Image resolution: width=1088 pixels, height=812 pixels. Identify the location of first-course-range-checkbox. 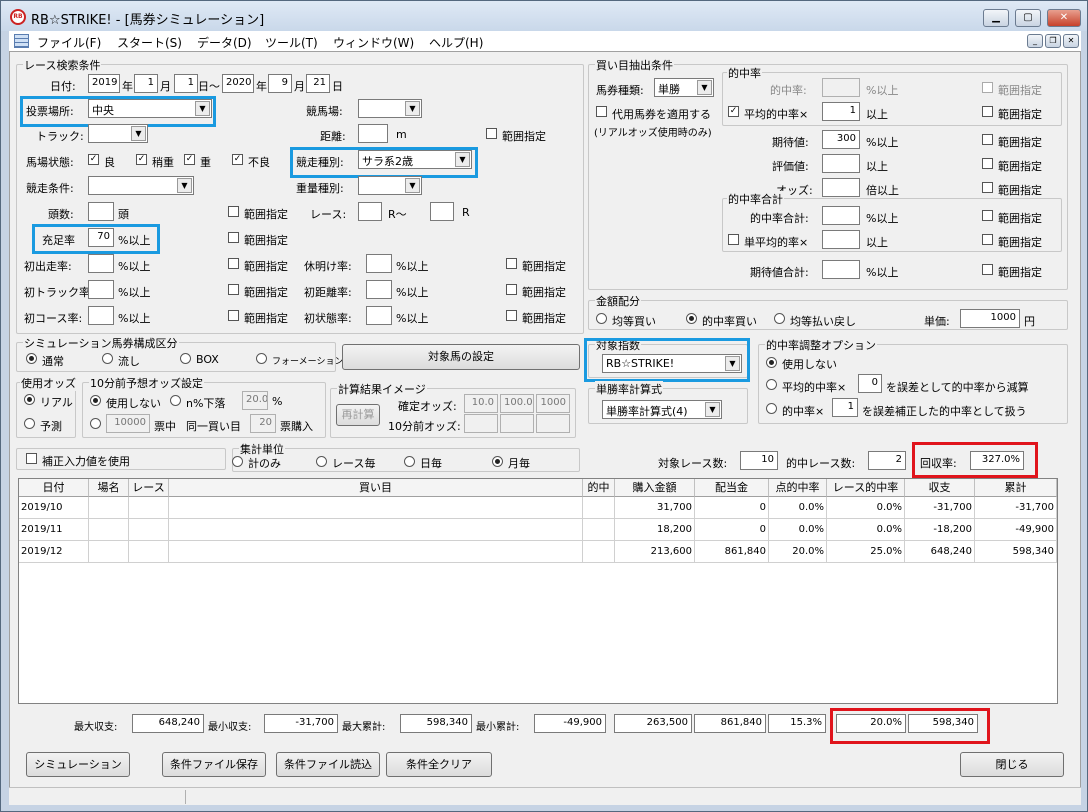
(233, 315).